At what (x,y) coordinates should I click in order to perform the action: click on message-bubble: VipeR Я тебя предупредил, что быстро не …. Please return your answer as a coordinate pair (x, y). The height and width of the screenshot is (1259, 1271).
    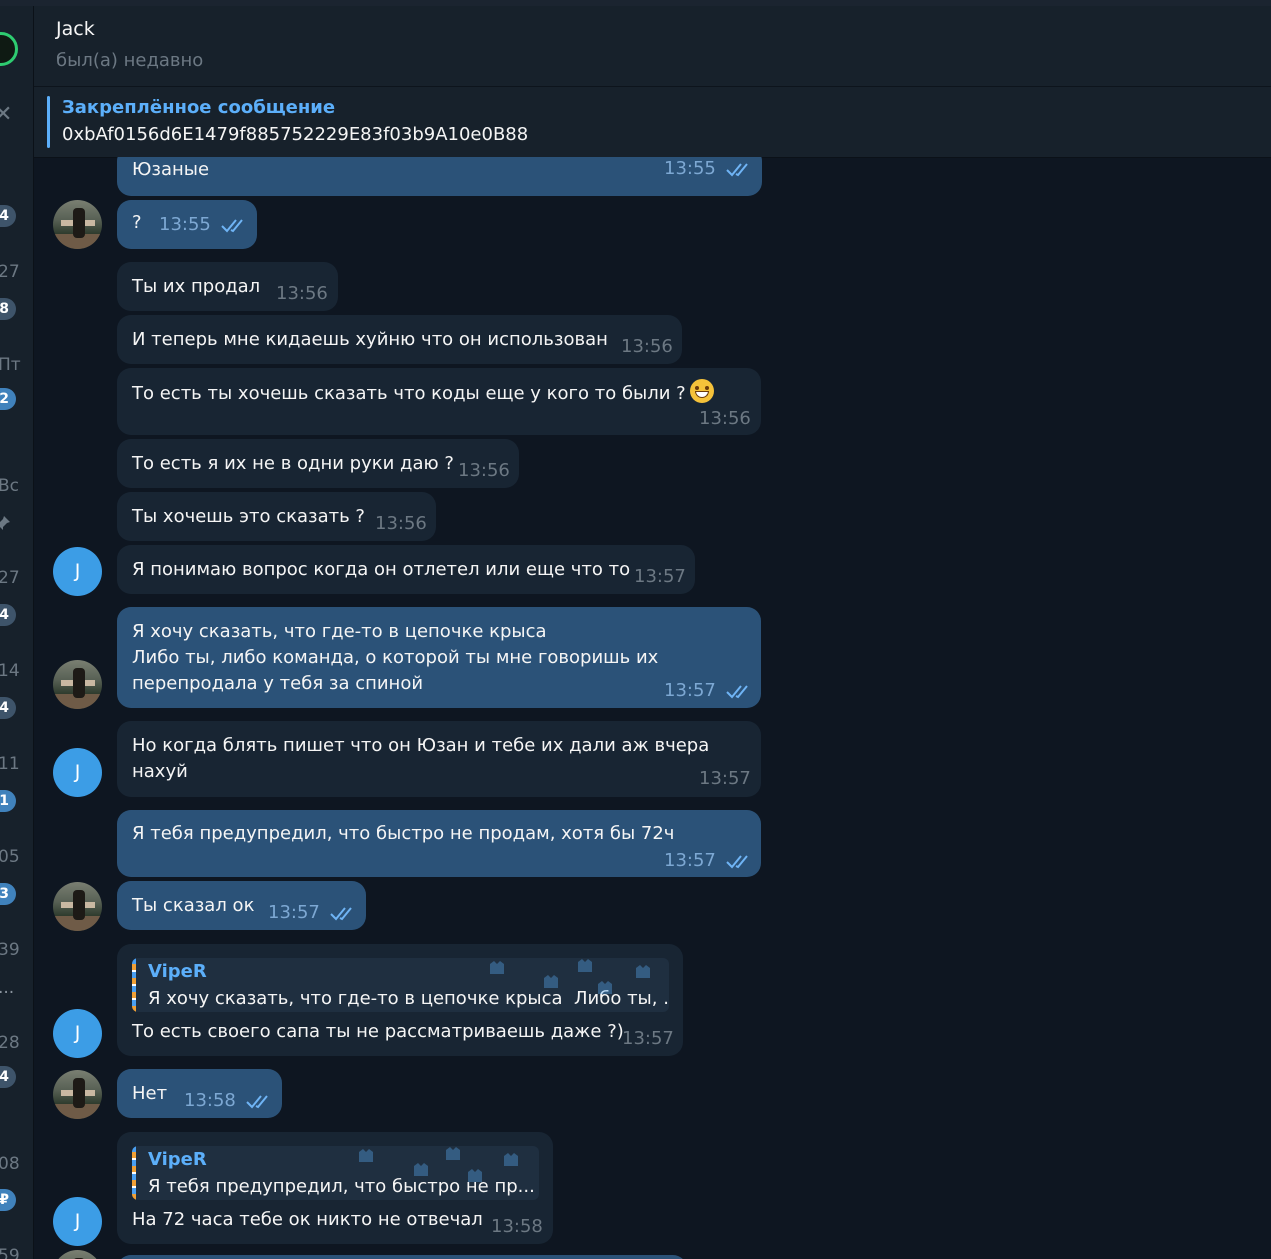
    Looking at the image, I should click on (335, 1188).